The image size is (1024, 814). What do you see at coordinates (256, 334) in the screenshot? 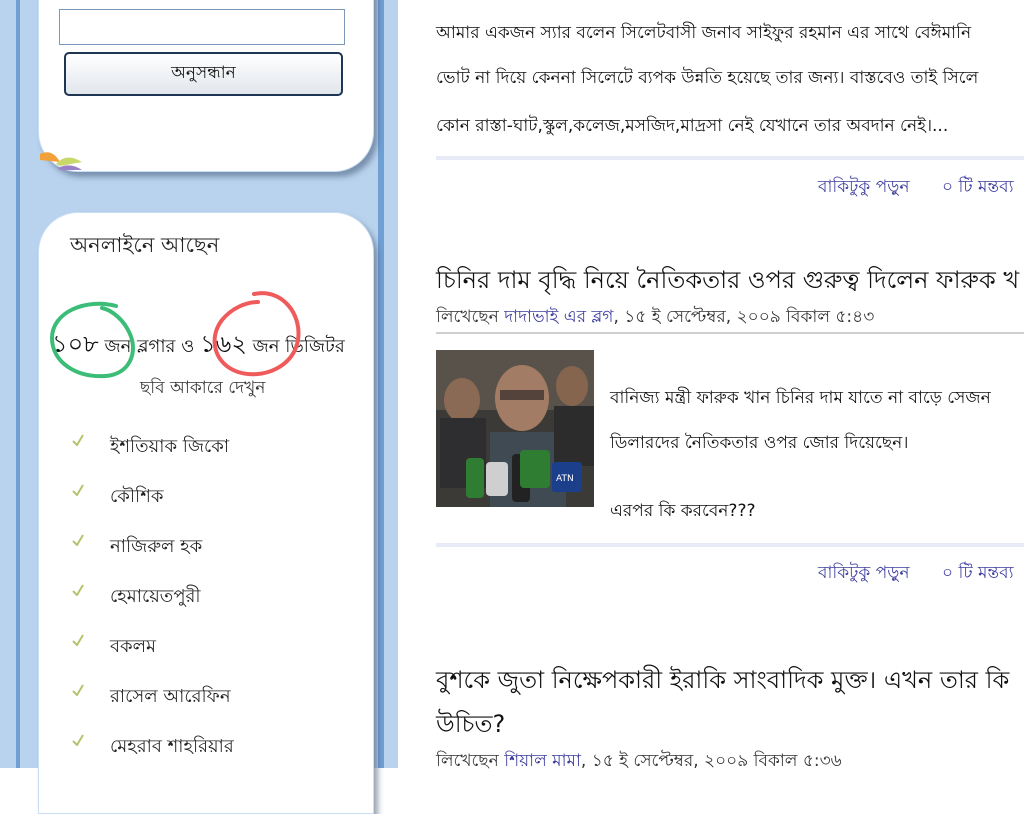
I see `red-circle-annotation` at bounding box center [256, 334].